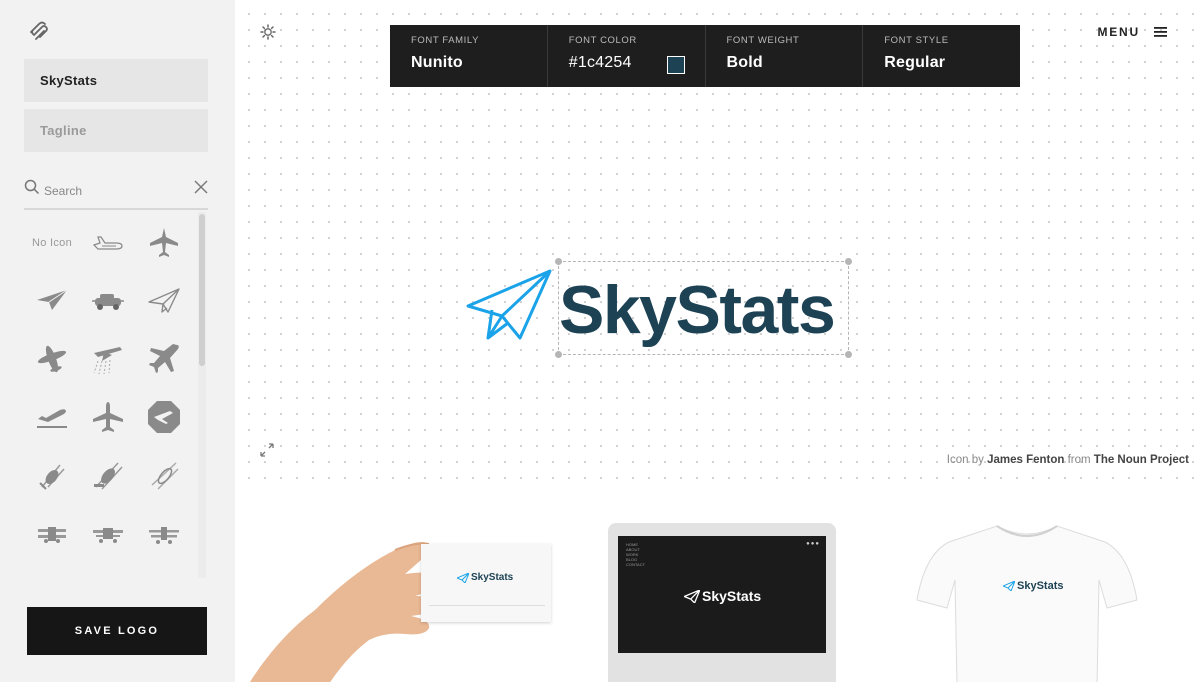 The width and height of the screenshot is (1200, 682). Describe the element at coordinates (437, 62) in the screenshot. I see `font-family-value: Nunito` at that location.